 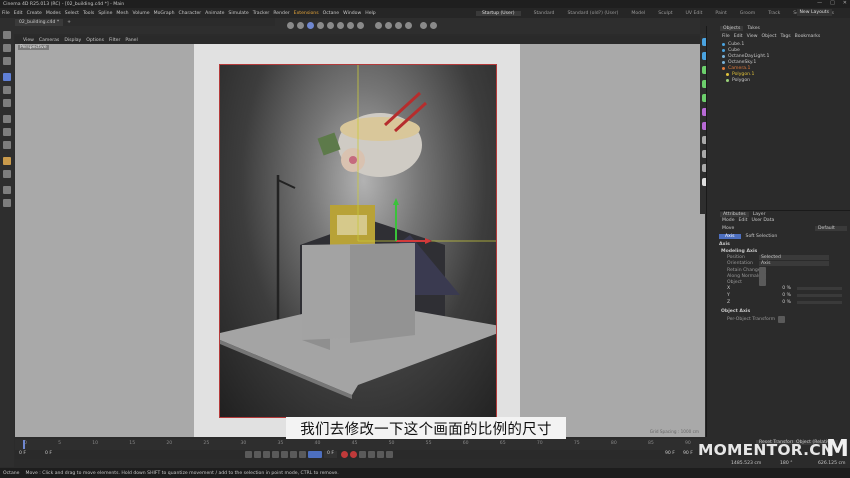 I want to click on tab-objects: Objects, so click(x=732, y=28).